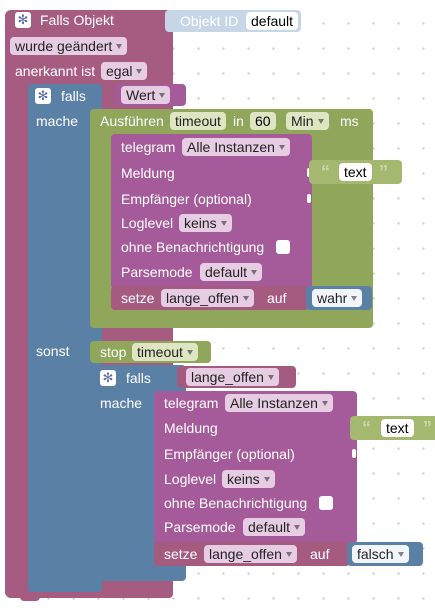  What do you see at coordinates (349, 121) in the screenshot?
I see `timeout-unit-suffix: ms` at bounding box center [349, 121].